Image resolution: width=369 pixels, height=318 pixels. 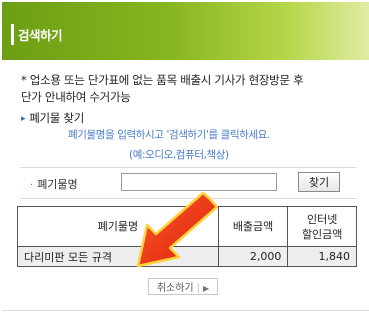 What do you see at coordinates (118, 256) in the screenshot?
I see `cell-item-name: 다리미판 모든 규격` at bounding box center [118, 256].